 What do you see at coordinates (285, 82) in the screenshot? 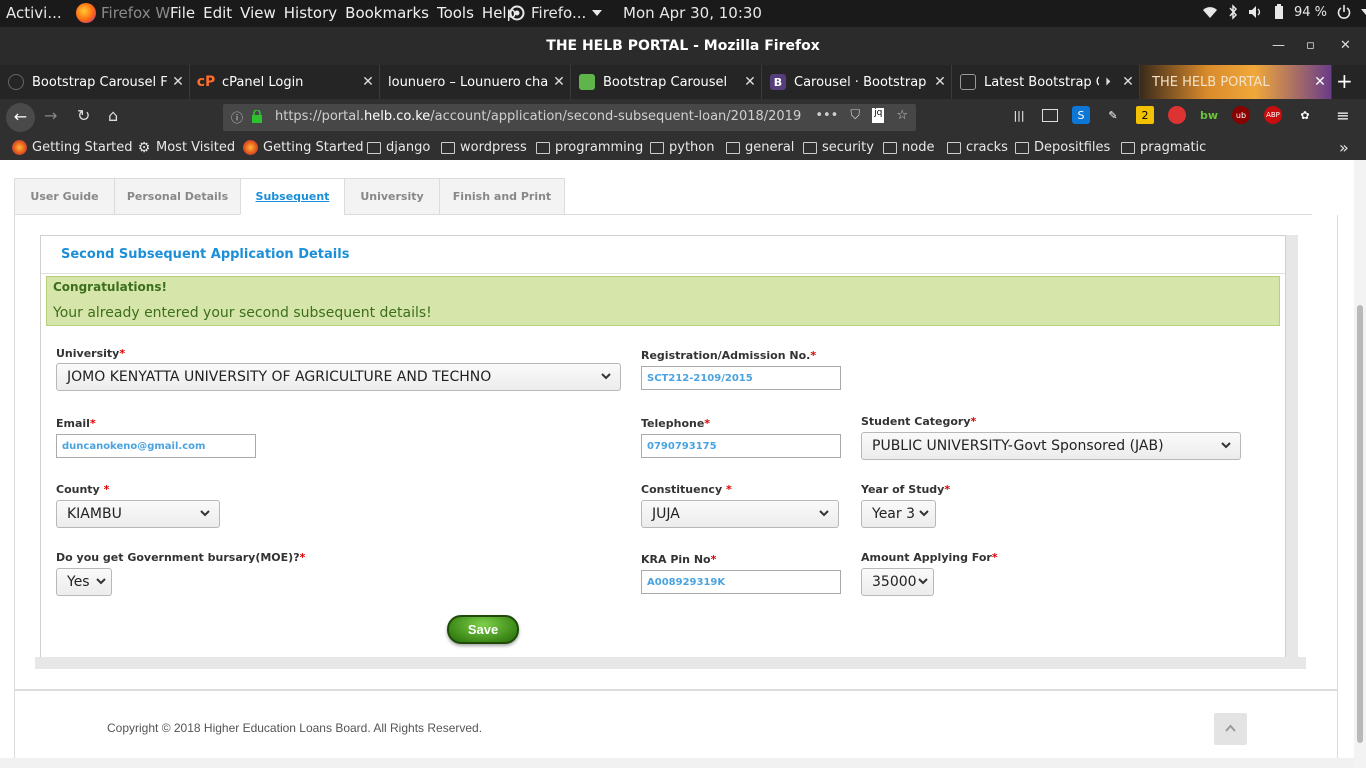
I see `browser-tab-cpanel: cP cPanel Login ✕` at bounding box center [285, 82].